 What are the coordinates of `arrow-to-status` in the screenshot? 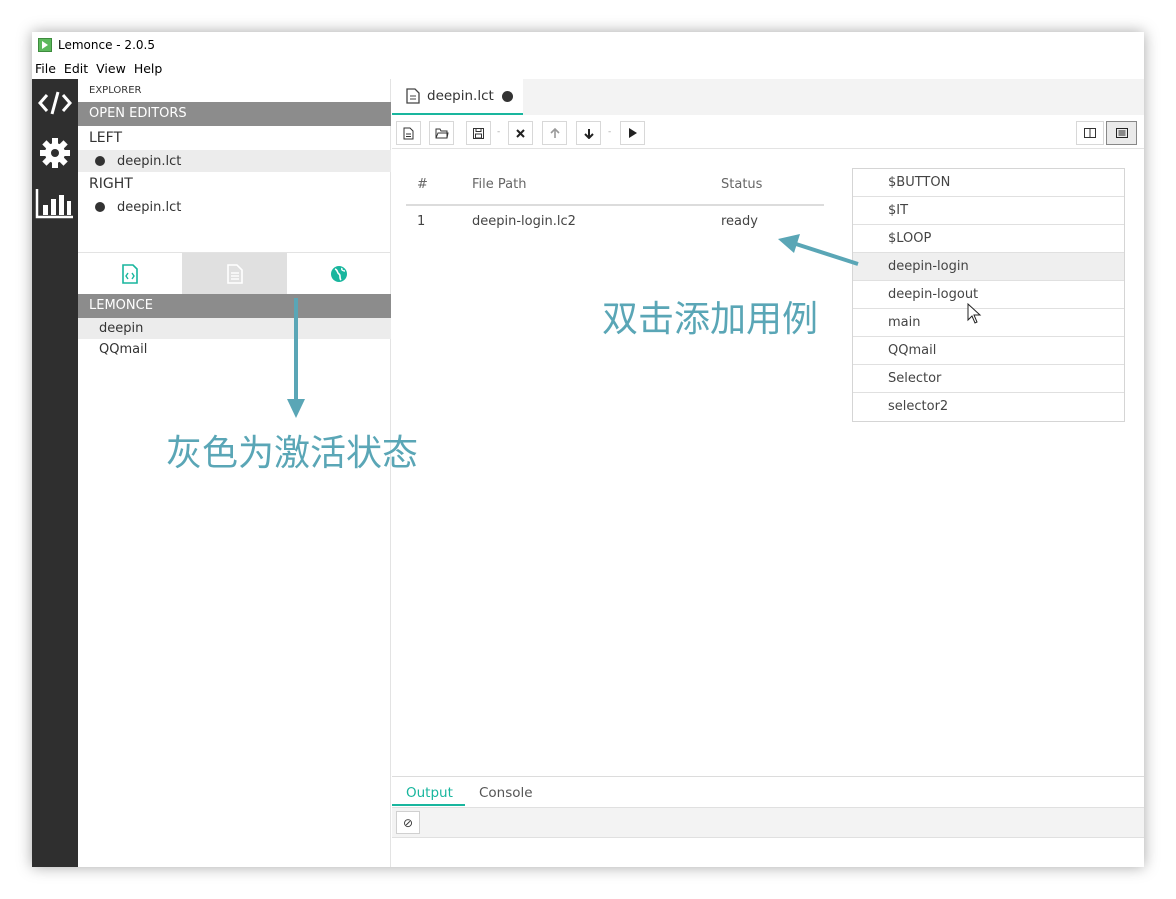 It's located at (818, 250).